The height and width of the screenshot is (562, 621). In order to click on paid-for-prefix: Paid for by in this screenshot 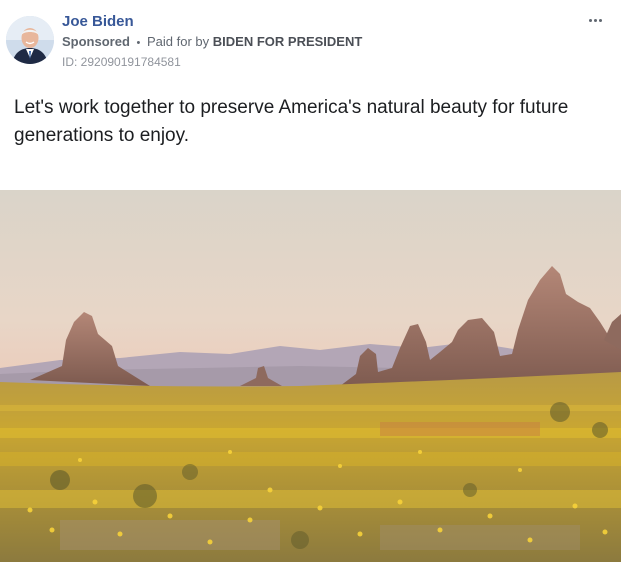, I will do `click(178, 41)`.